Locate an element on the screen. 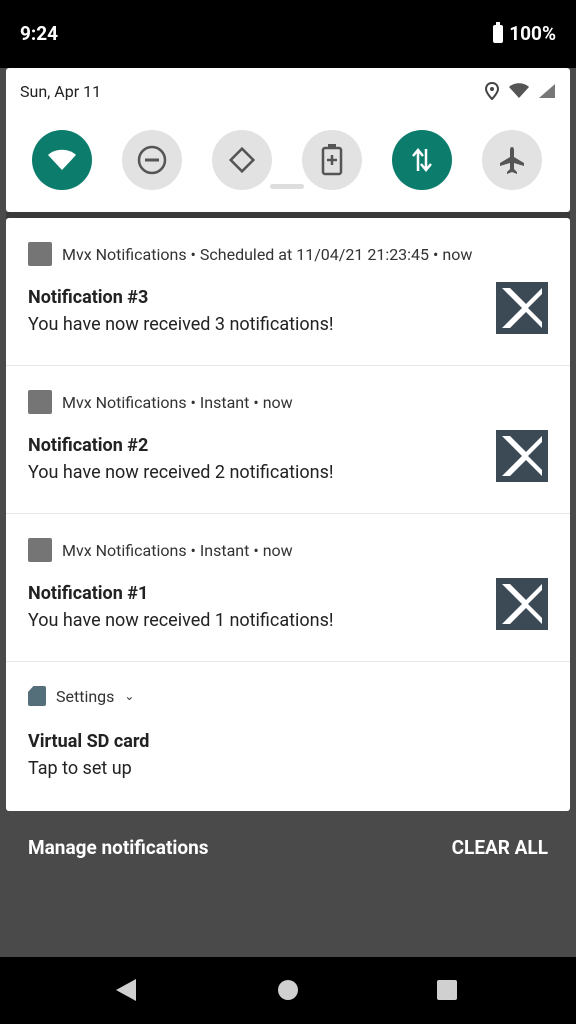  navigation-bar is located at coordinates (288, 990).